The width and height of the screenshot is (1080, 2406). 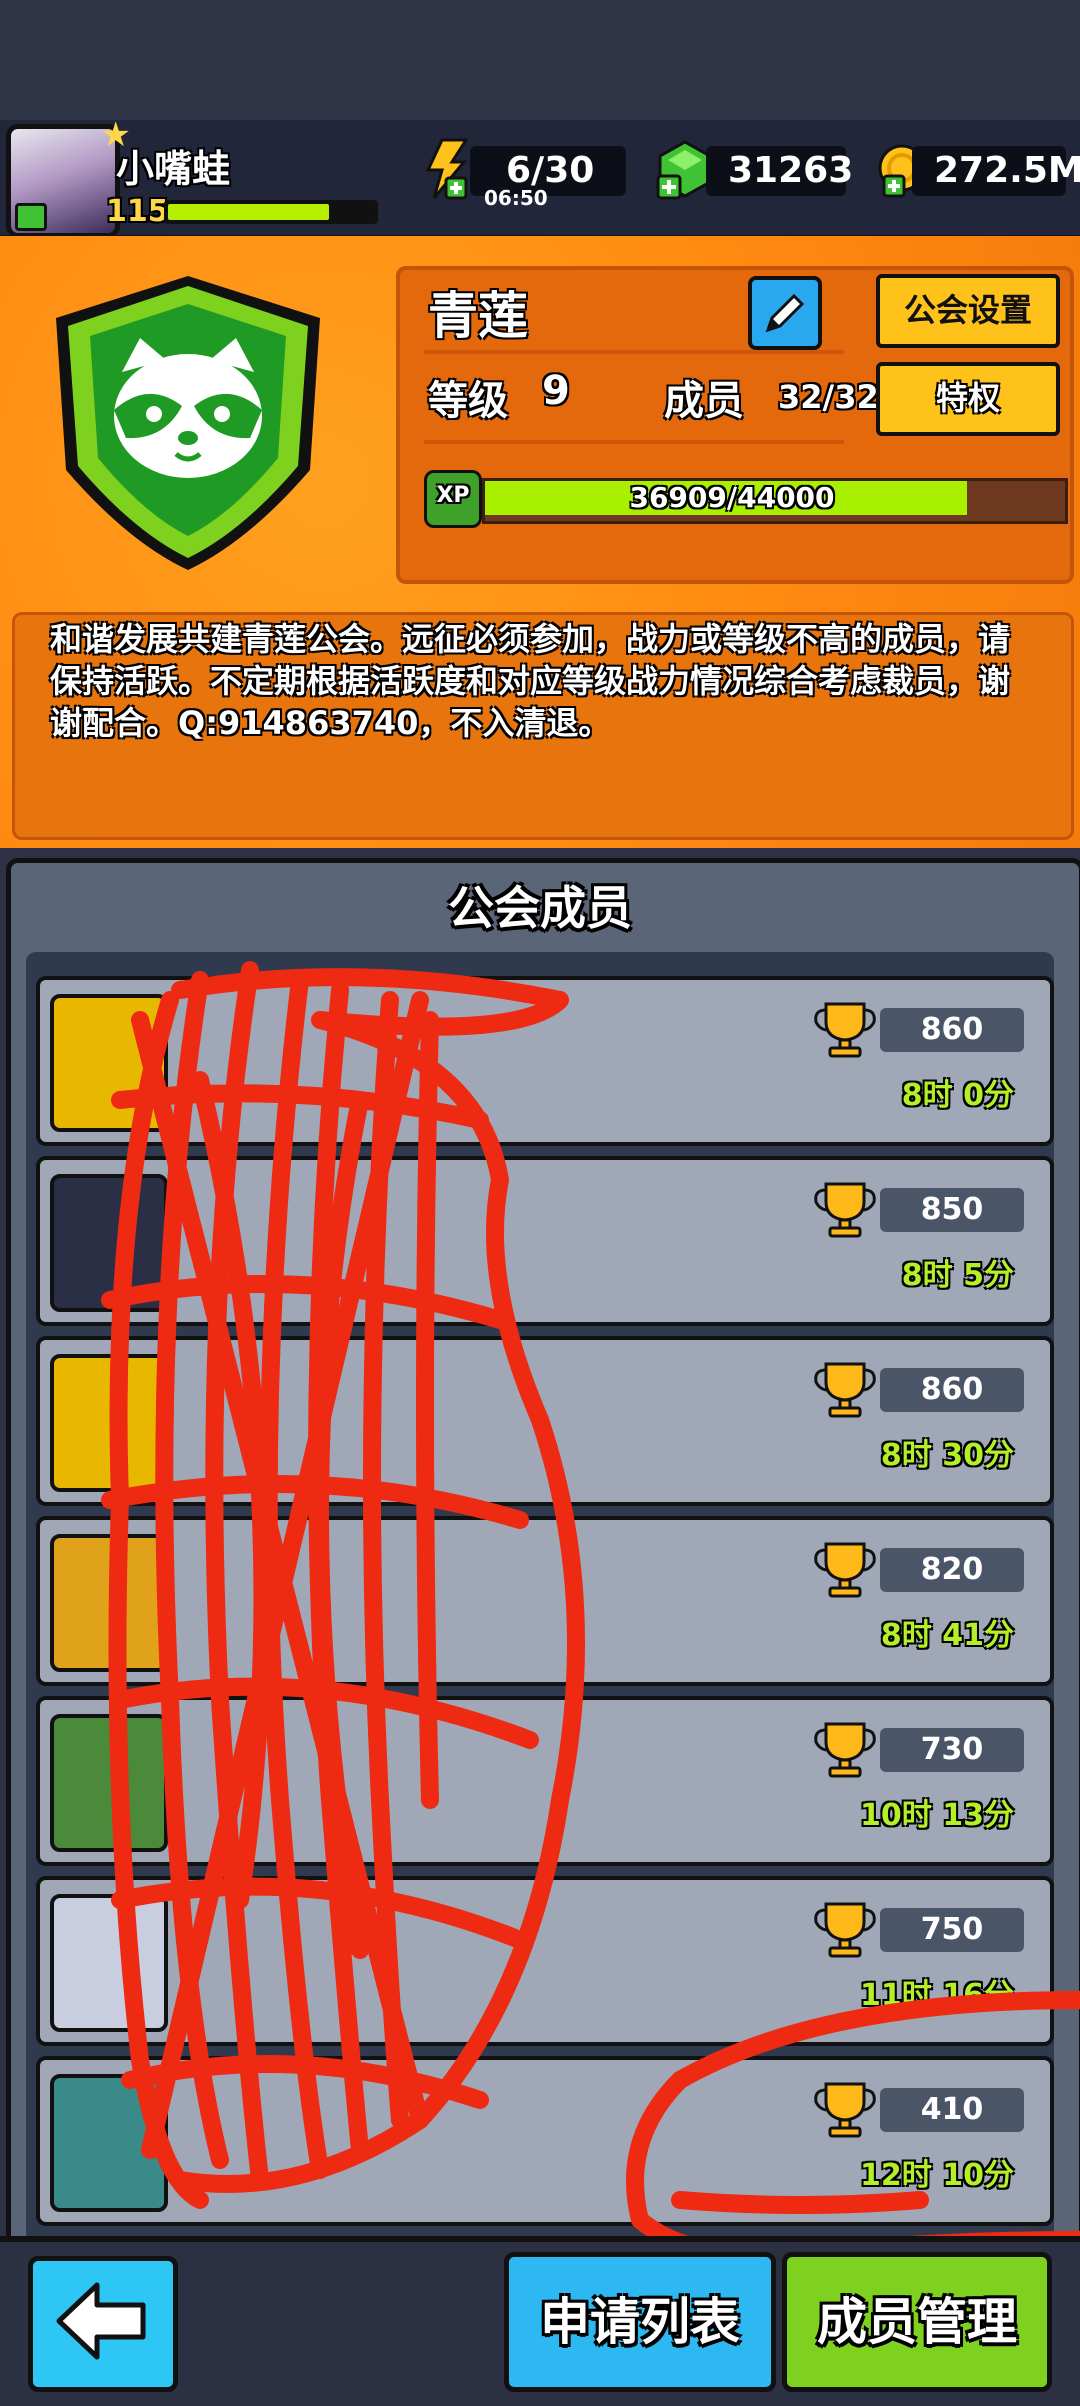 What do you see at coordinates (468, 401) in the screenshot?
I see `guild-level-label: 等级` at bounding box center [468, 401].